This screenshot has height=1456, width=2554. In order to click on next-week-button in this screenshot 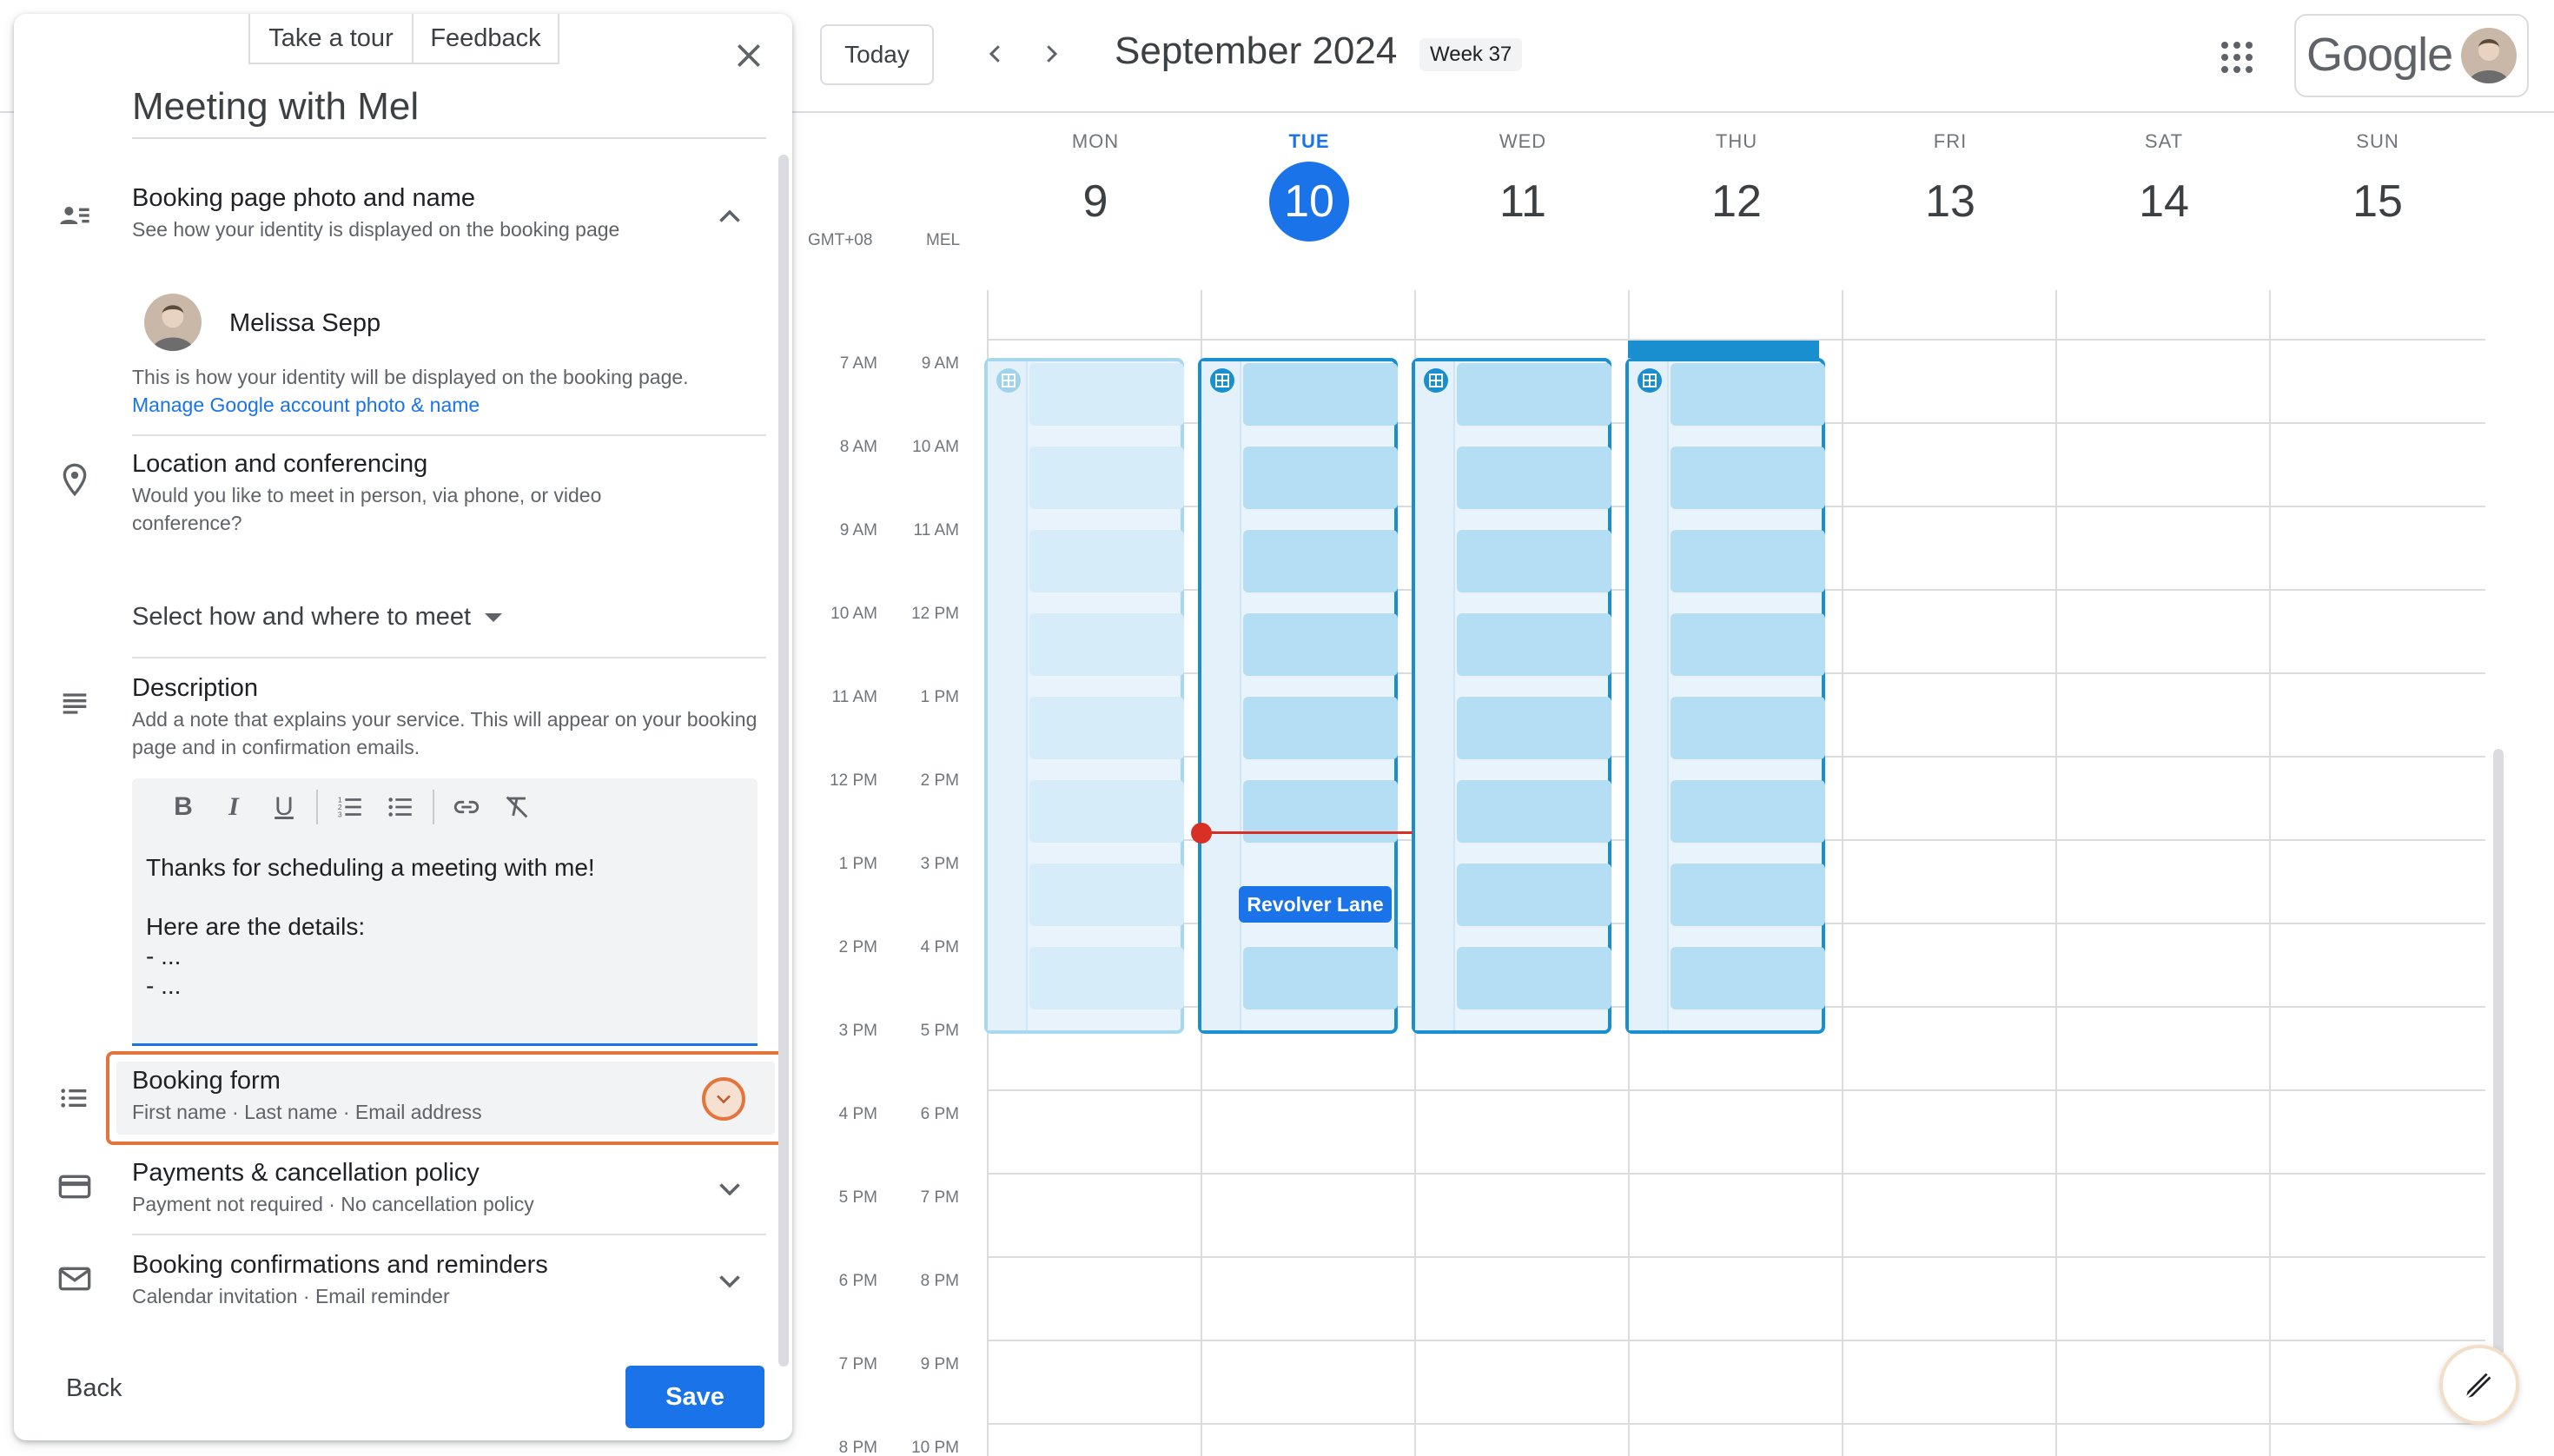, I will do `click(1051, 54)`.